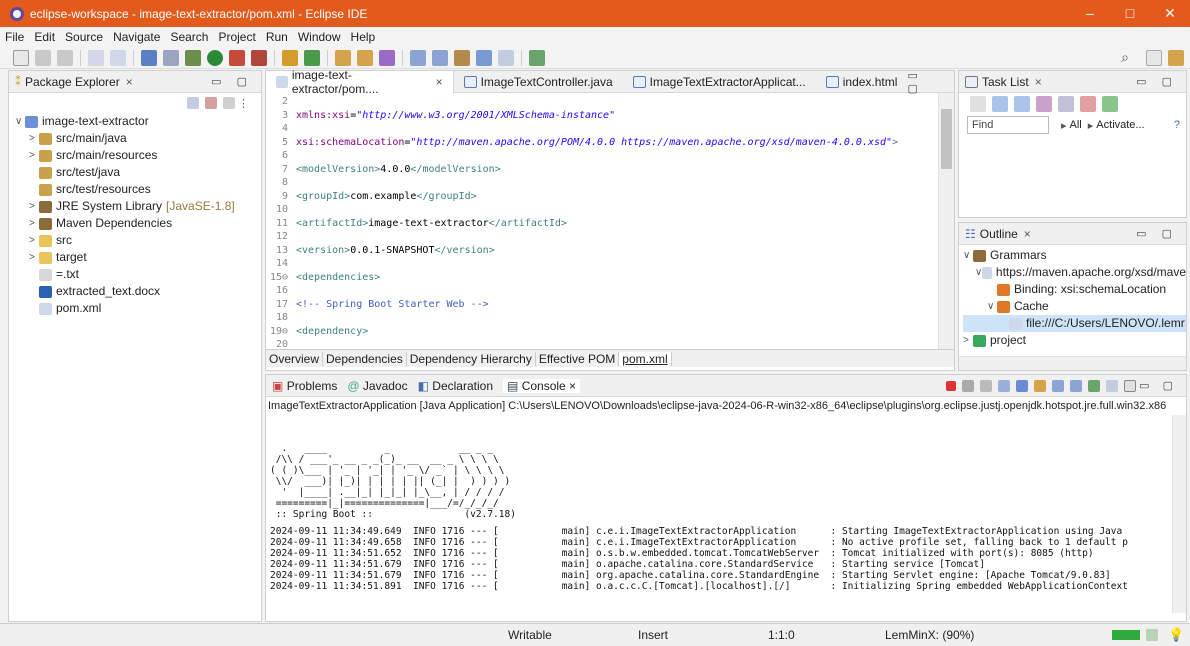 Image resolution: width=1190 pixels, height=646 pixels. Describe the element at coordinates (946, 139) in the screenshot. I see `scroll-thumb` at that location.